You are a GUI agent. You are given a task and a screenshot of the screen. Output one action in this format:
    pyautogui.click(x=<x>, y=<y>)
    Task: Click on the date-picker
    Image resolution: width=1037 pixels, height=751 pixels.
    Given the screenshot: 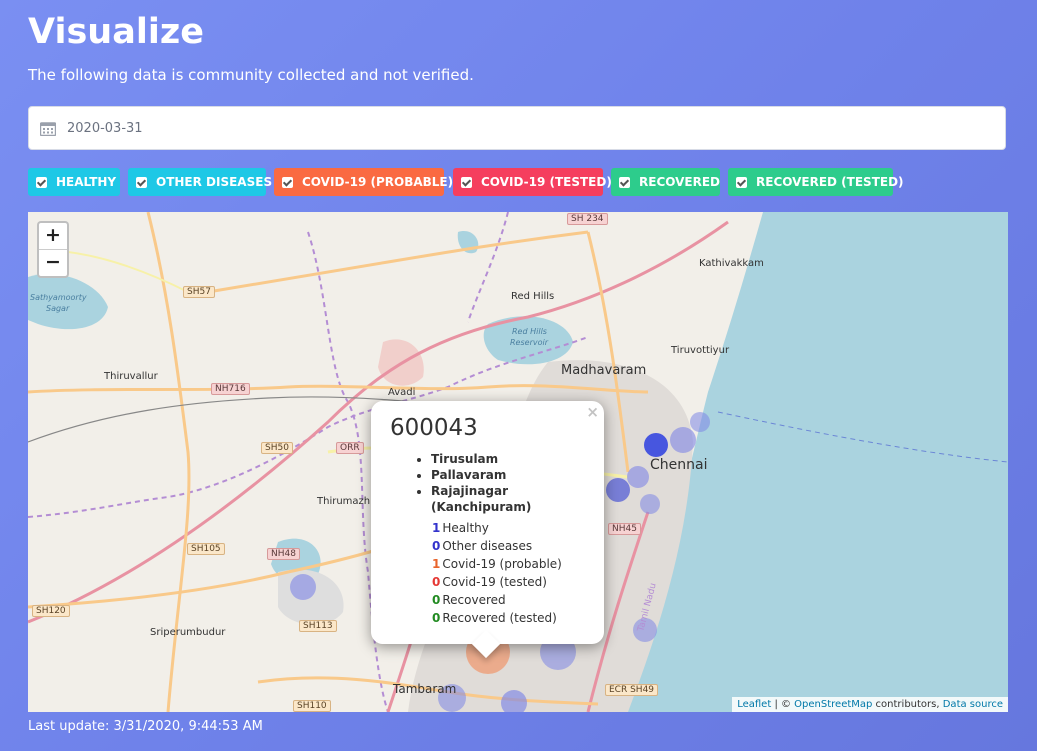 What is the action you would take?
    pyautogui.click(x=517, y=128)
    